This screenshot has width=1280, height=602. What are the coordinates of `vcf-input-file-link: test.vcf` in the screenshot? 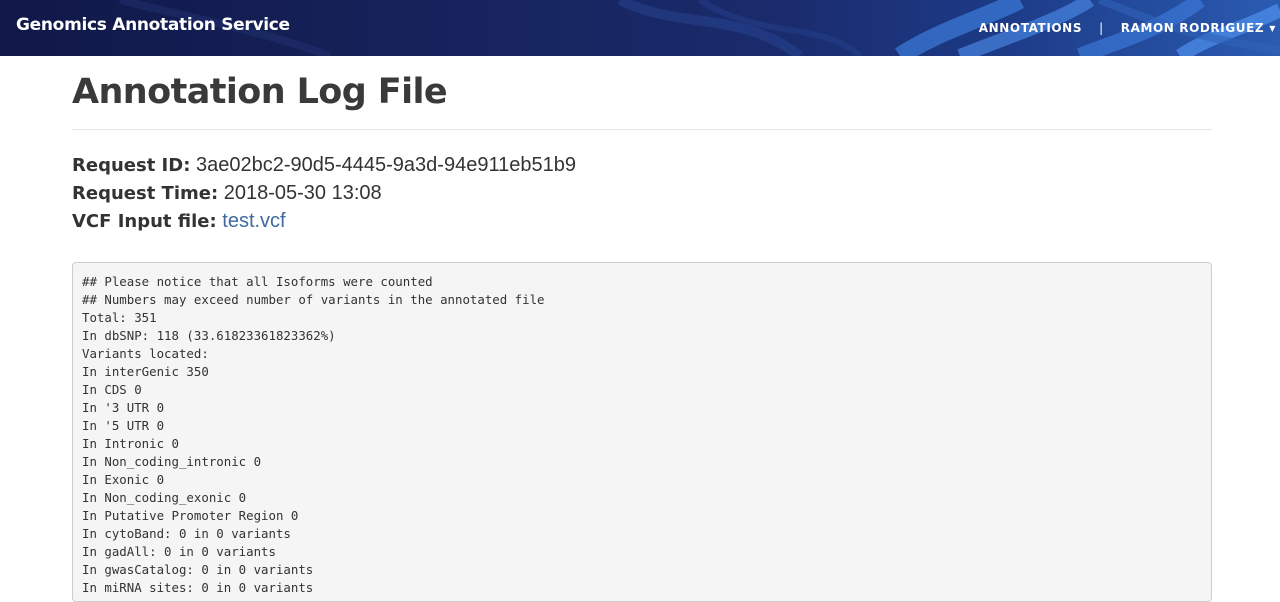 It's located at (253, 221).